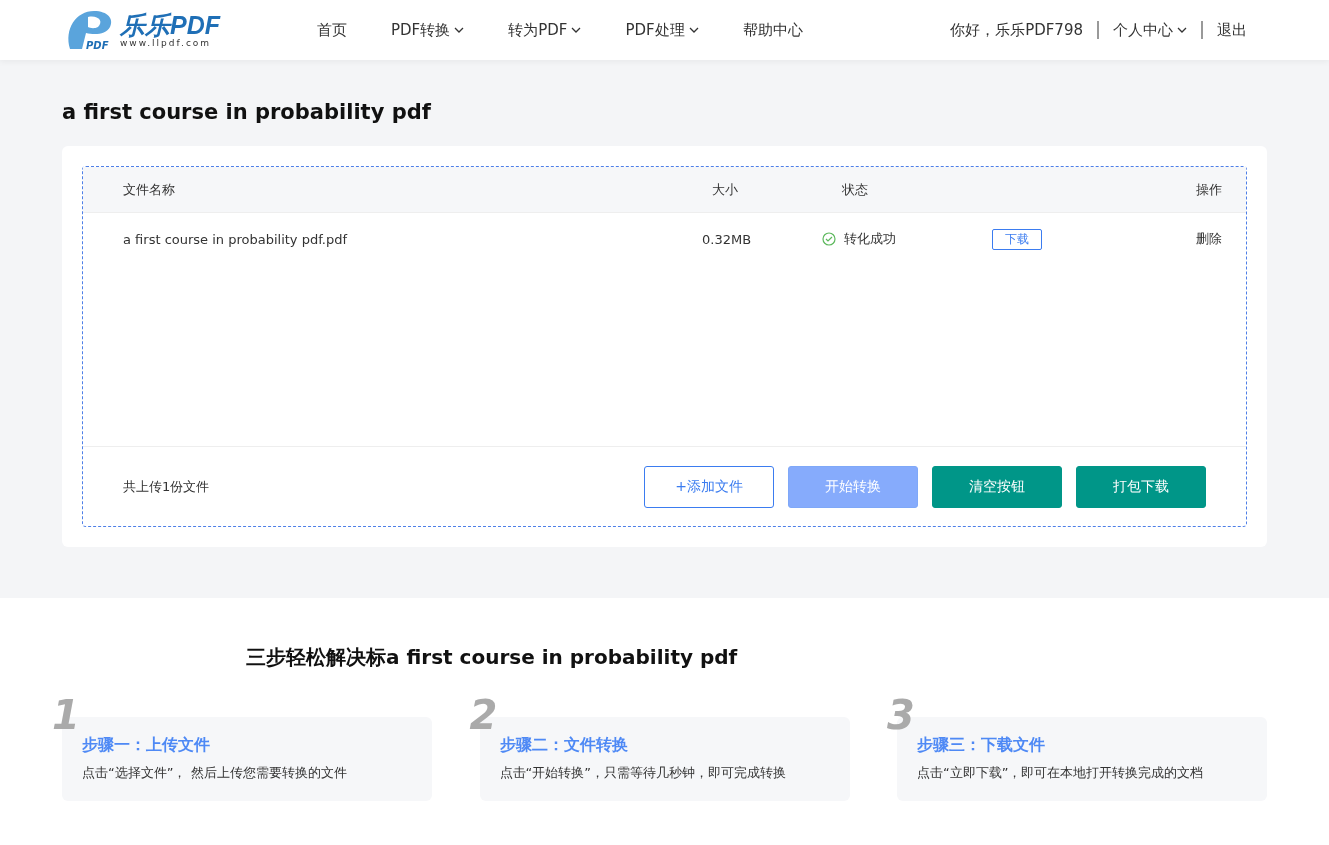 This screenshot has width=1329, height=845. I want to click on nav-link: PDF处理, so click(662, 30).